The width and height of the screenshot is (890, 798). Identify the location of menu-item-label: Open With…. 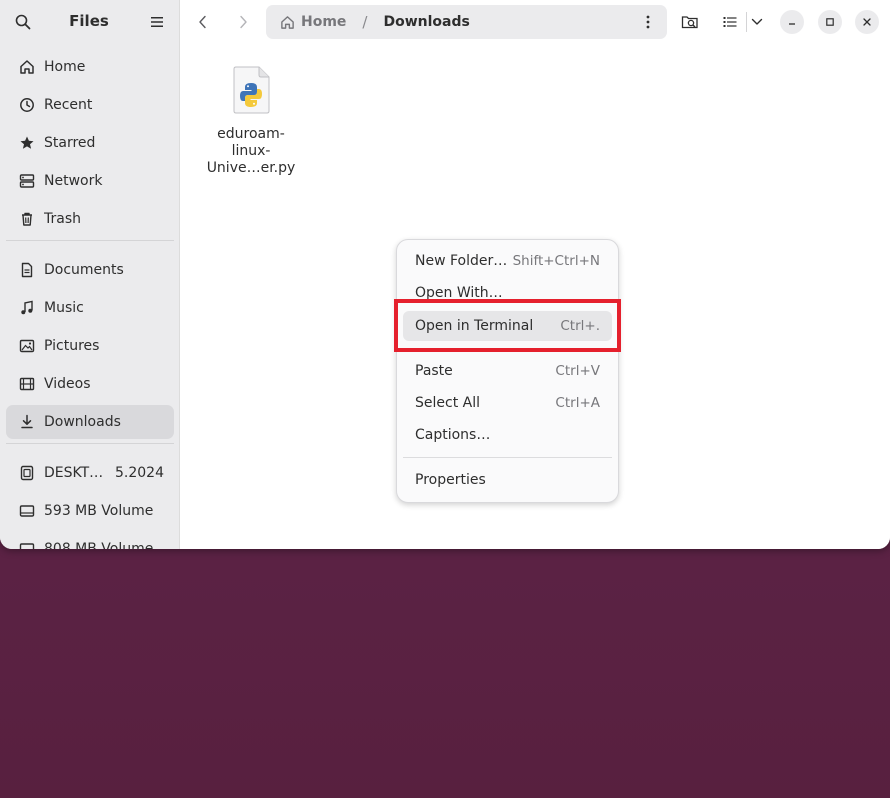
(459, 293).